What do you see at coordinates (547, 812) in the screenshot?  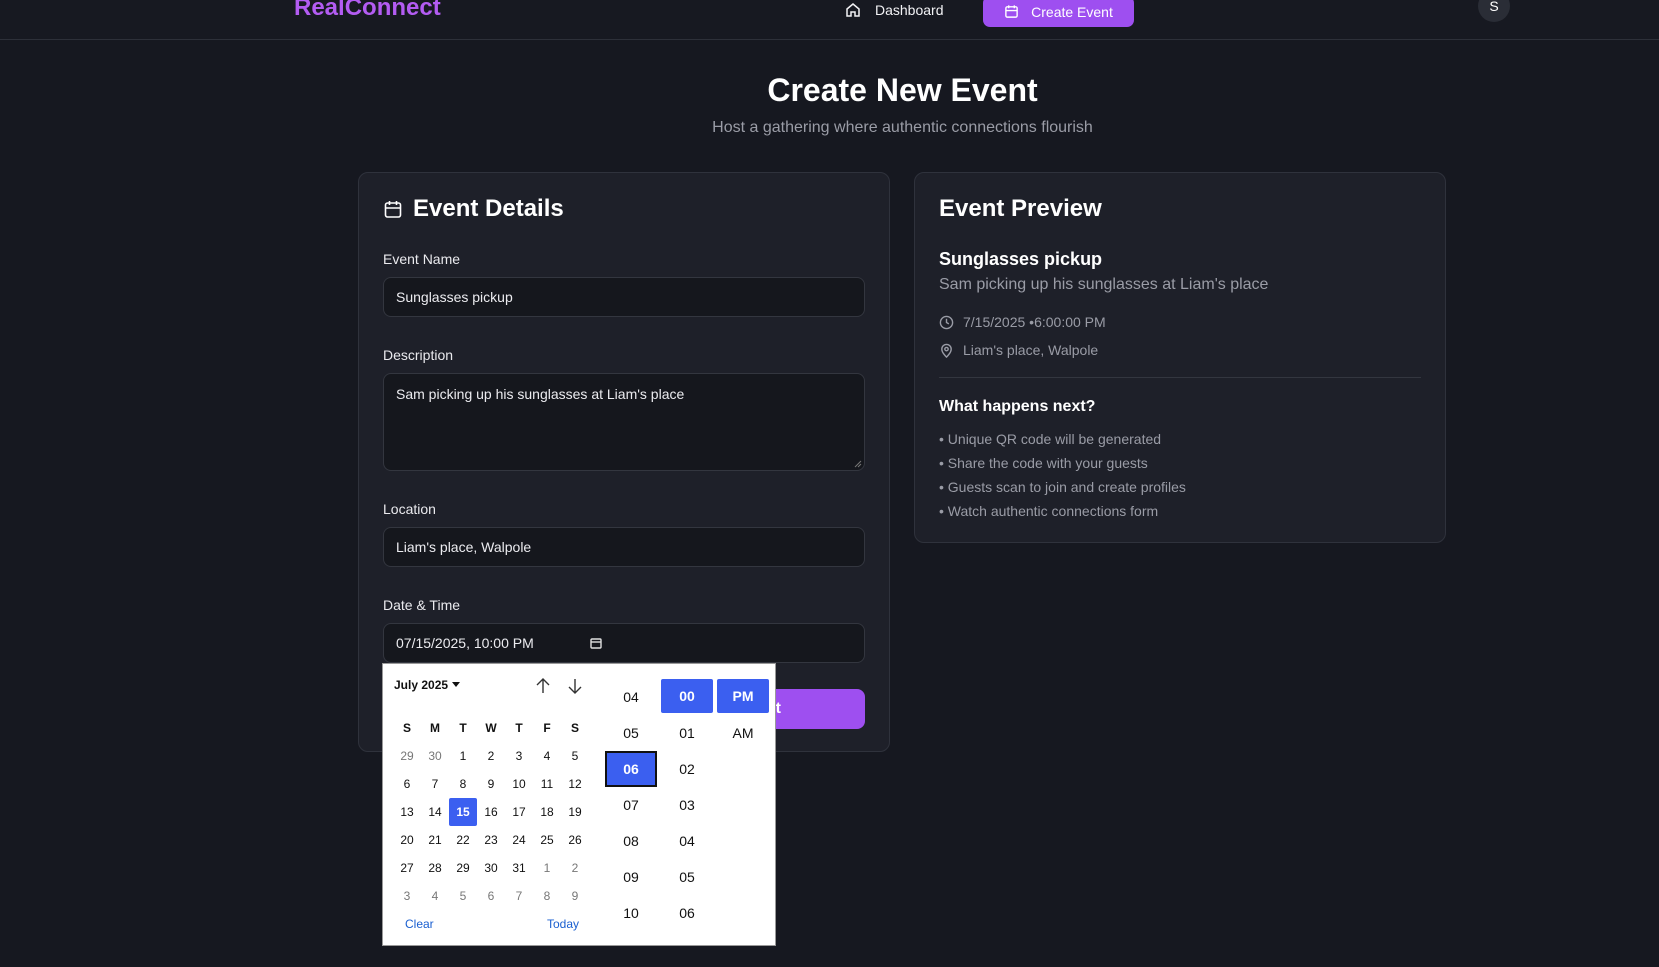 I see `calendar-day: 18` at bounding box center [547, 812].